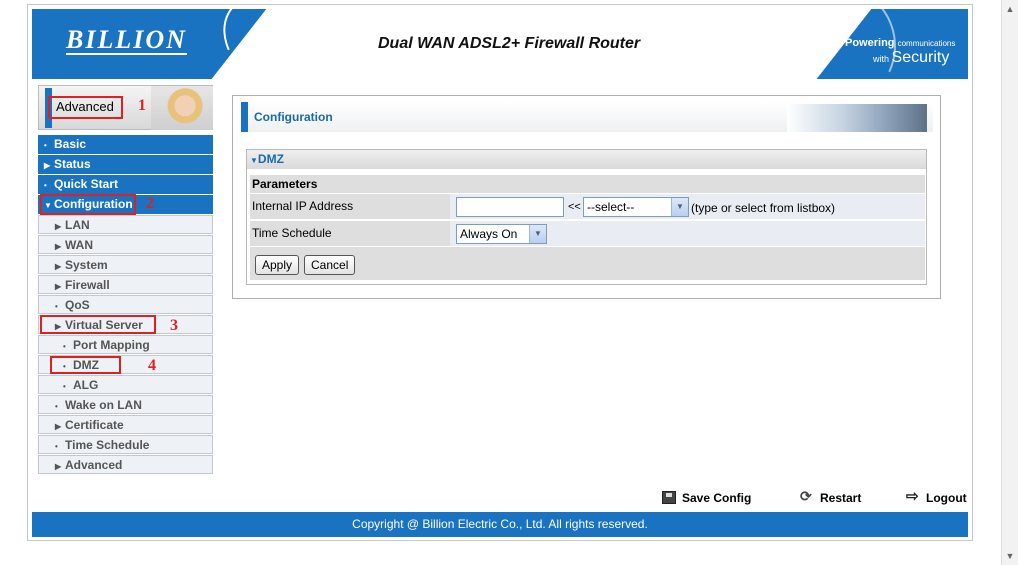  I want to click on sidebar-item-advanced: ▶ Advanced, so click(125, 464).